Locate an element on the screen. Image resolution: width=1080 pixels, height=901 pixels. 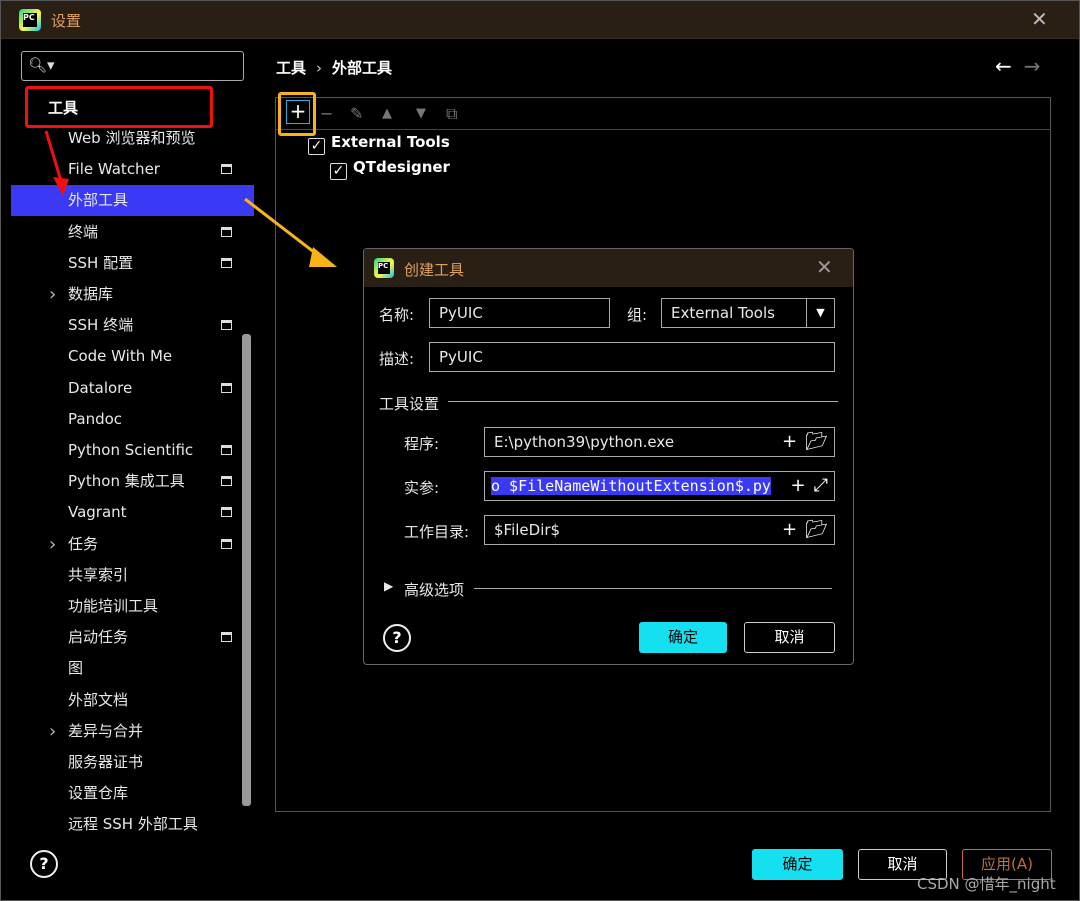
tools-toolbar: + − ✎ ▲ ▼ ⧉ is located at coordinates (663, 114).